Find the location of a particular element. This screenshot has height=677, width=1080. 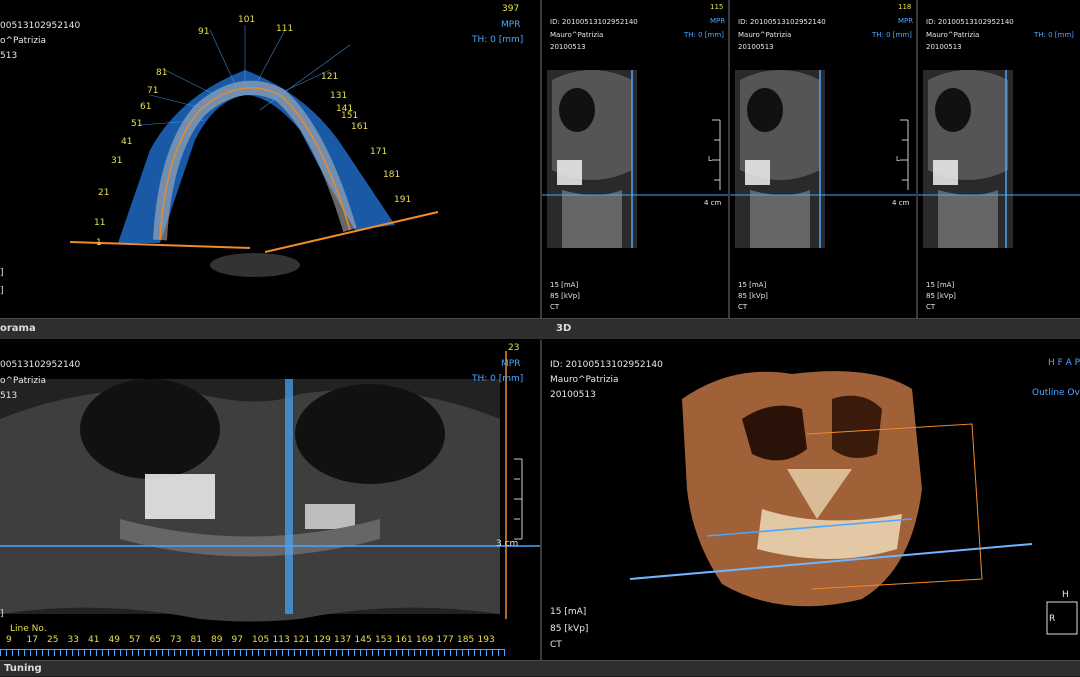

arch-label: 51 is located at coordinates (137, 124).